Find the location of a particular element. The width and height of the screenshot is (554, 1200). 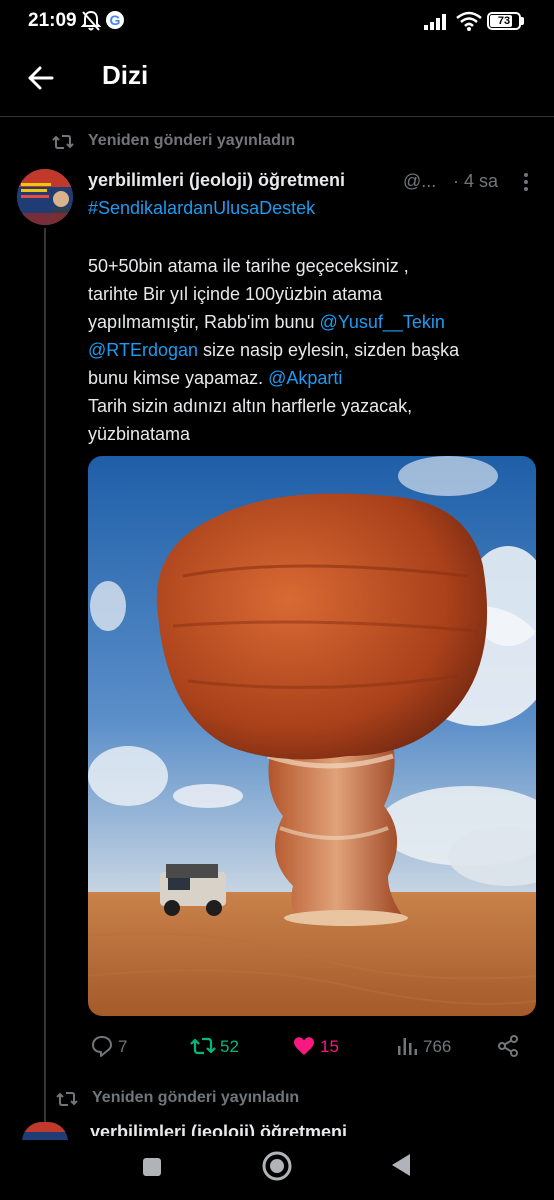

mention-link: @Yusuf__Tekin is located at coordinates (382, 322).